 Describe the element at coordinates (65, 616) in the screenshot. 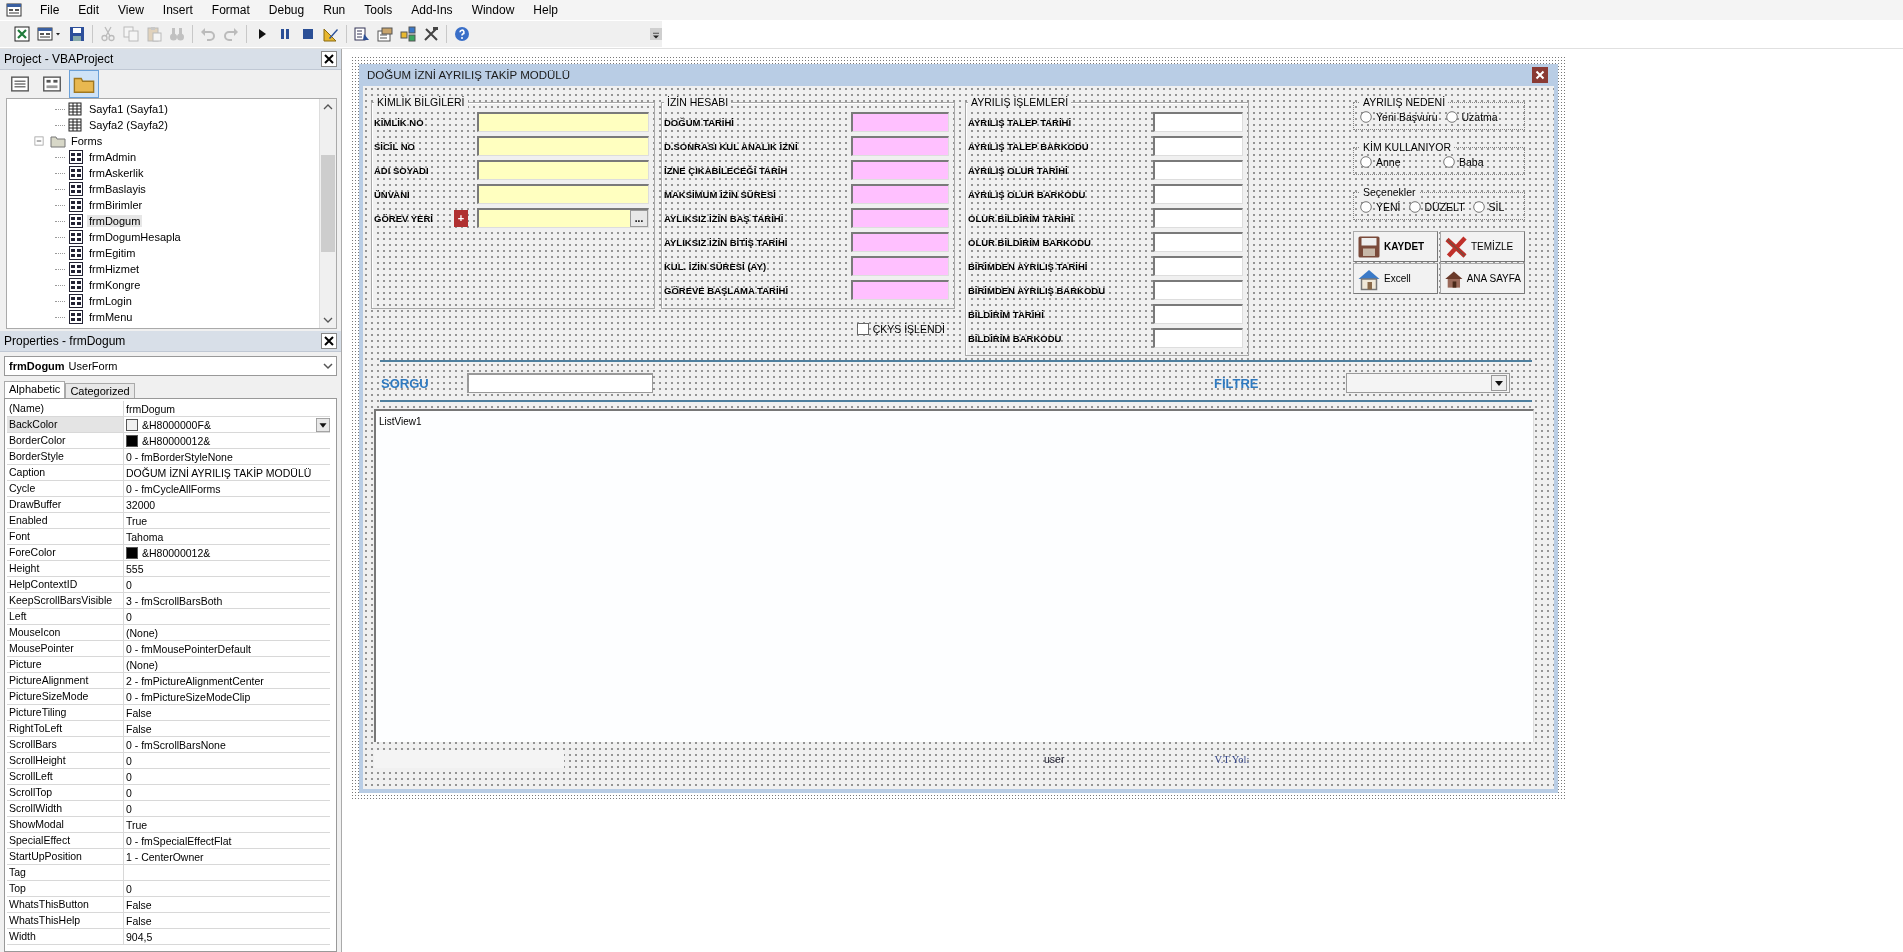

I see `property-name: Left` at that location.